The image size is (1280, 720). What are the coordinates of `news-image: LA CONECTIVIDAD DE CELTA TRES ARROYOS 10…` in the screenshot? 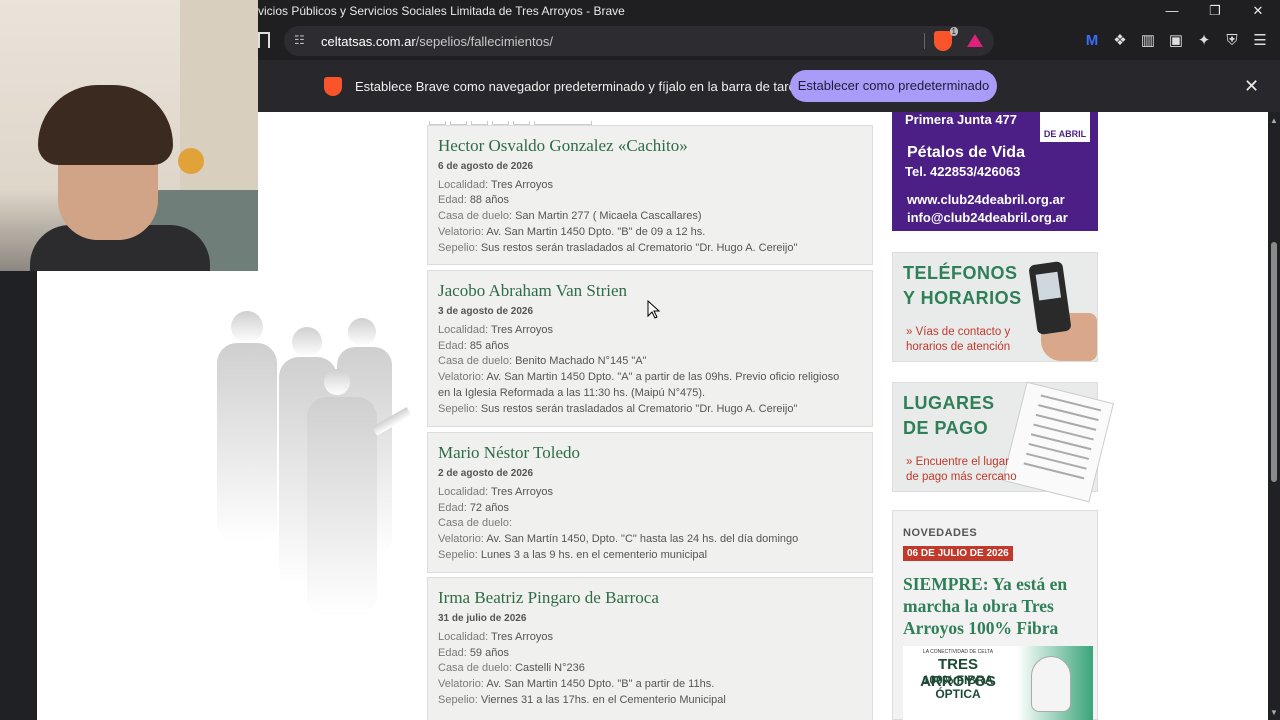 It's located at (998, 683).